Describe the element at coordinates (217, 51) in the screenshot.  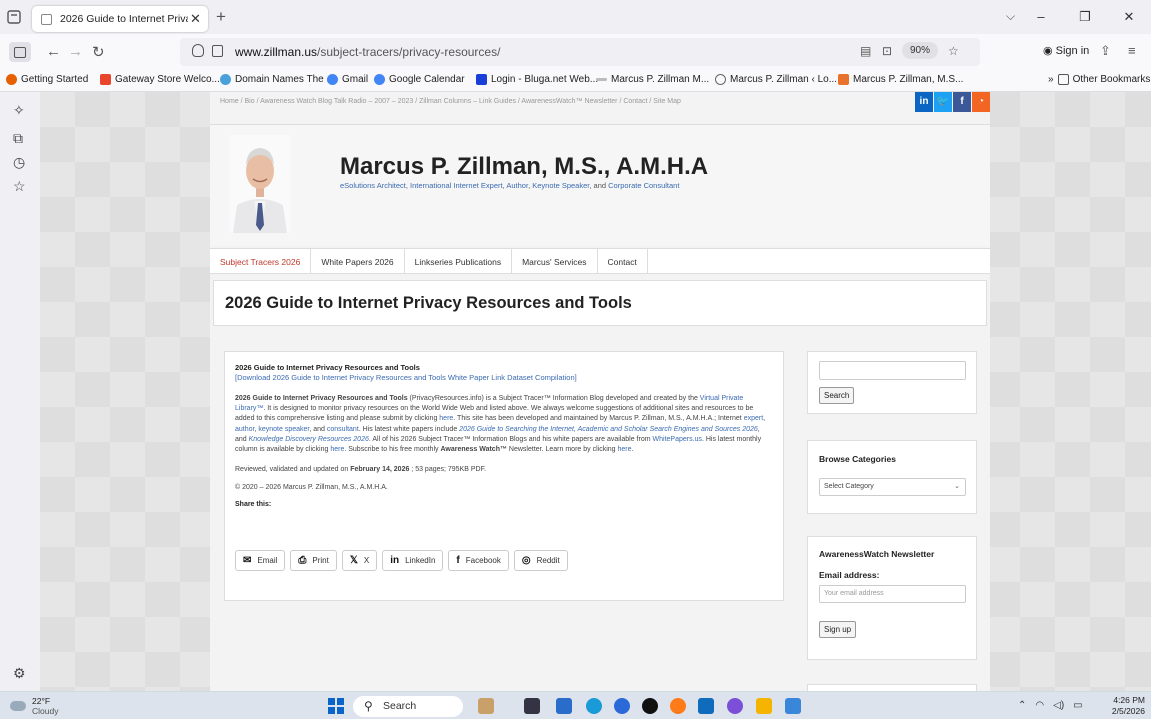
I see `lock-icon` at that location.